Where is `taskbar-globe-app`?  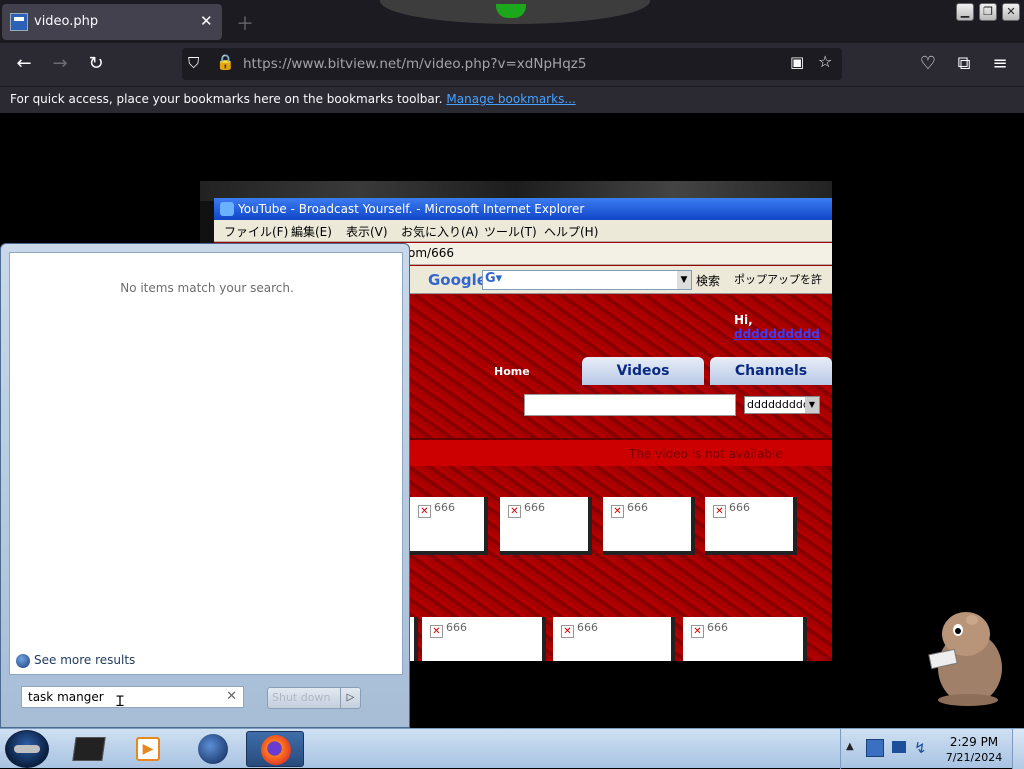
taskbar-globe-app is located at coordinates (213, 749).